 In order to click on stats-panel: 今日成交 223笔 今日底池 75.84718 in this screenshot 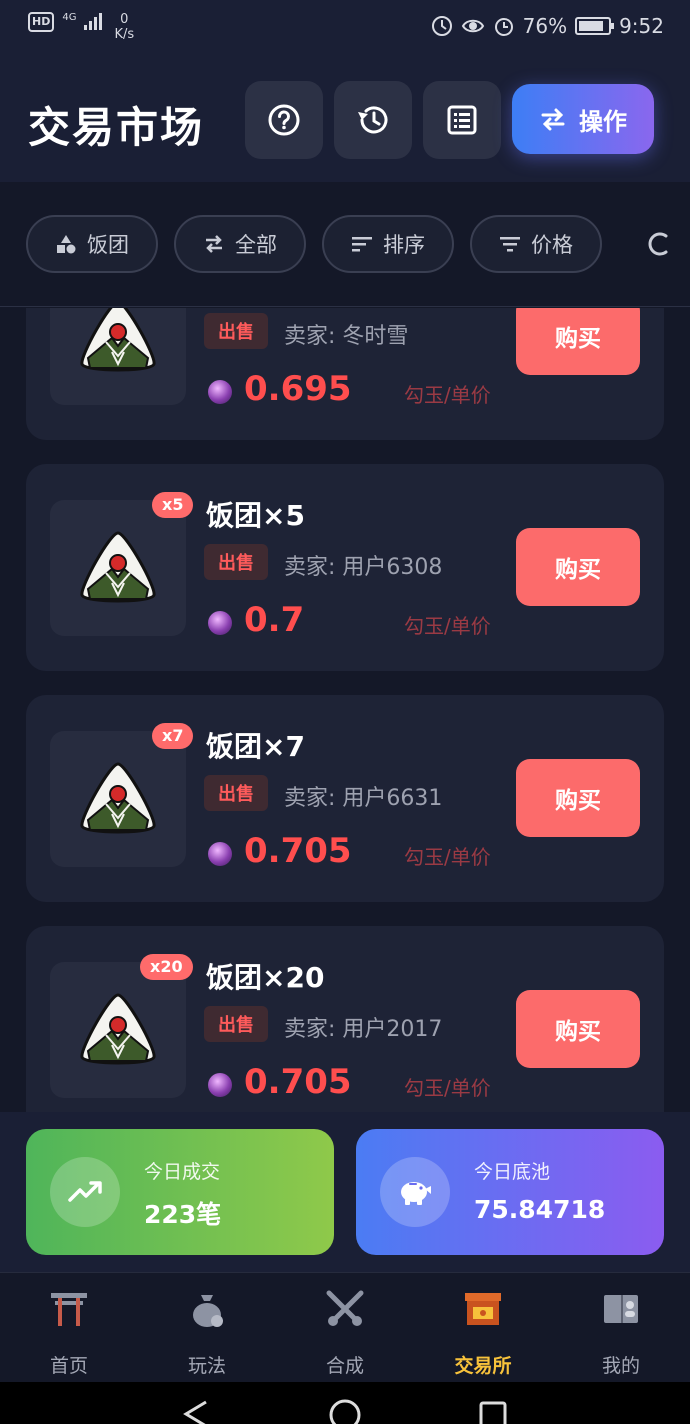, I will do `click(345, 1192)`.